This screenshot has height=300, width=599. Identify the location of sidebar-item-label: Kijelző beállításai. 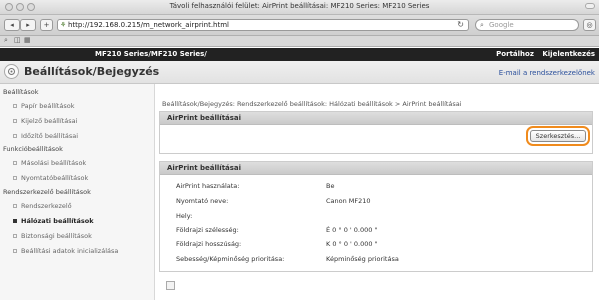
(49, 121).